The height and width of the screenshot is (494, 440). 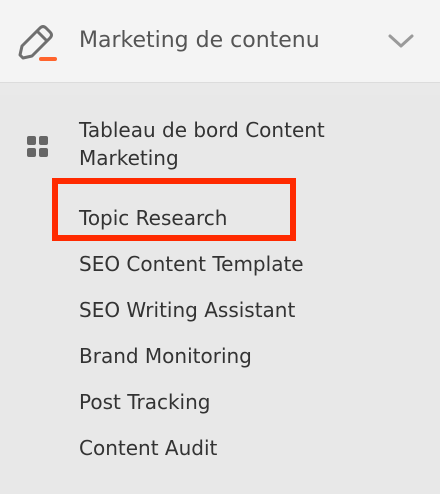 What do you see at coordinates (144, 402) in the screenshot?
I see `menu-item-post-tracking: Post Tracking` at bounding box center [144, 402].